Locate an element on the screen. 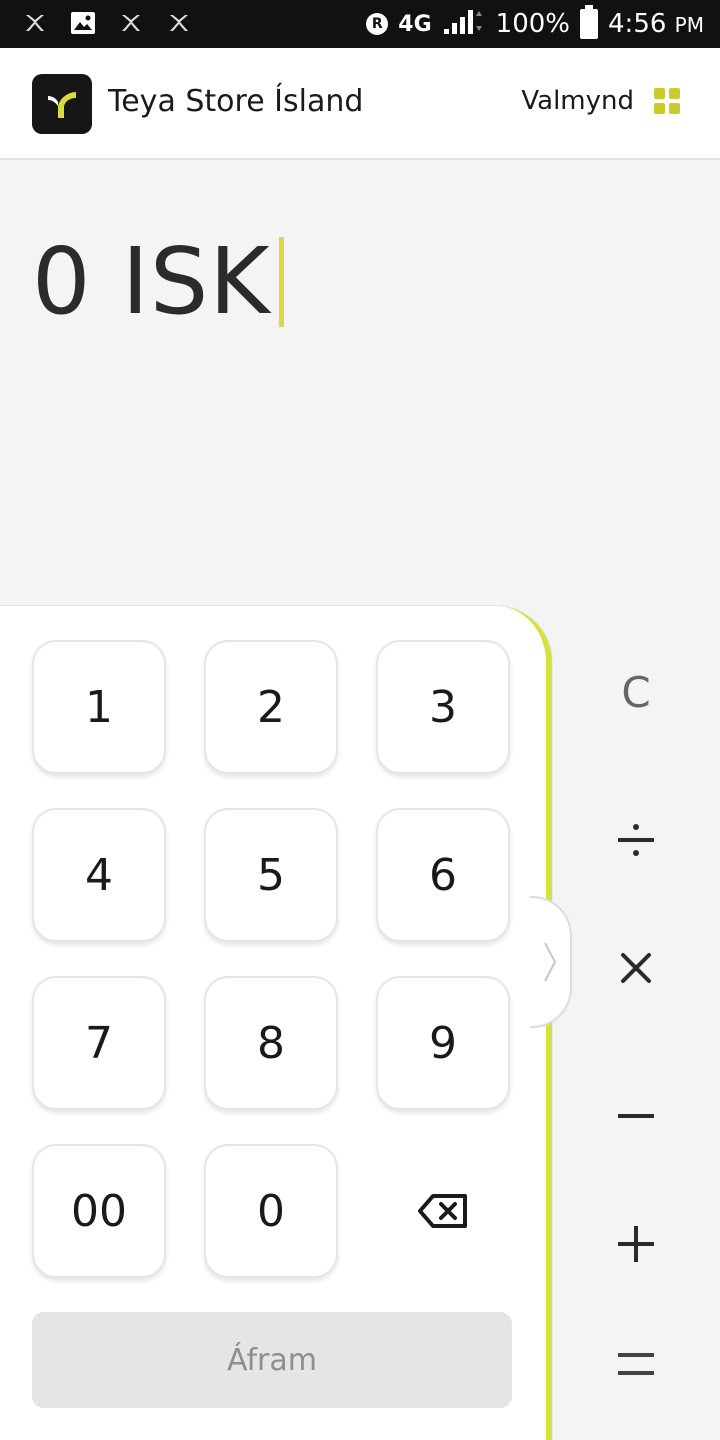 The image size is (720, 1440). key-7: 7 is located at coordinates (99, 1043).